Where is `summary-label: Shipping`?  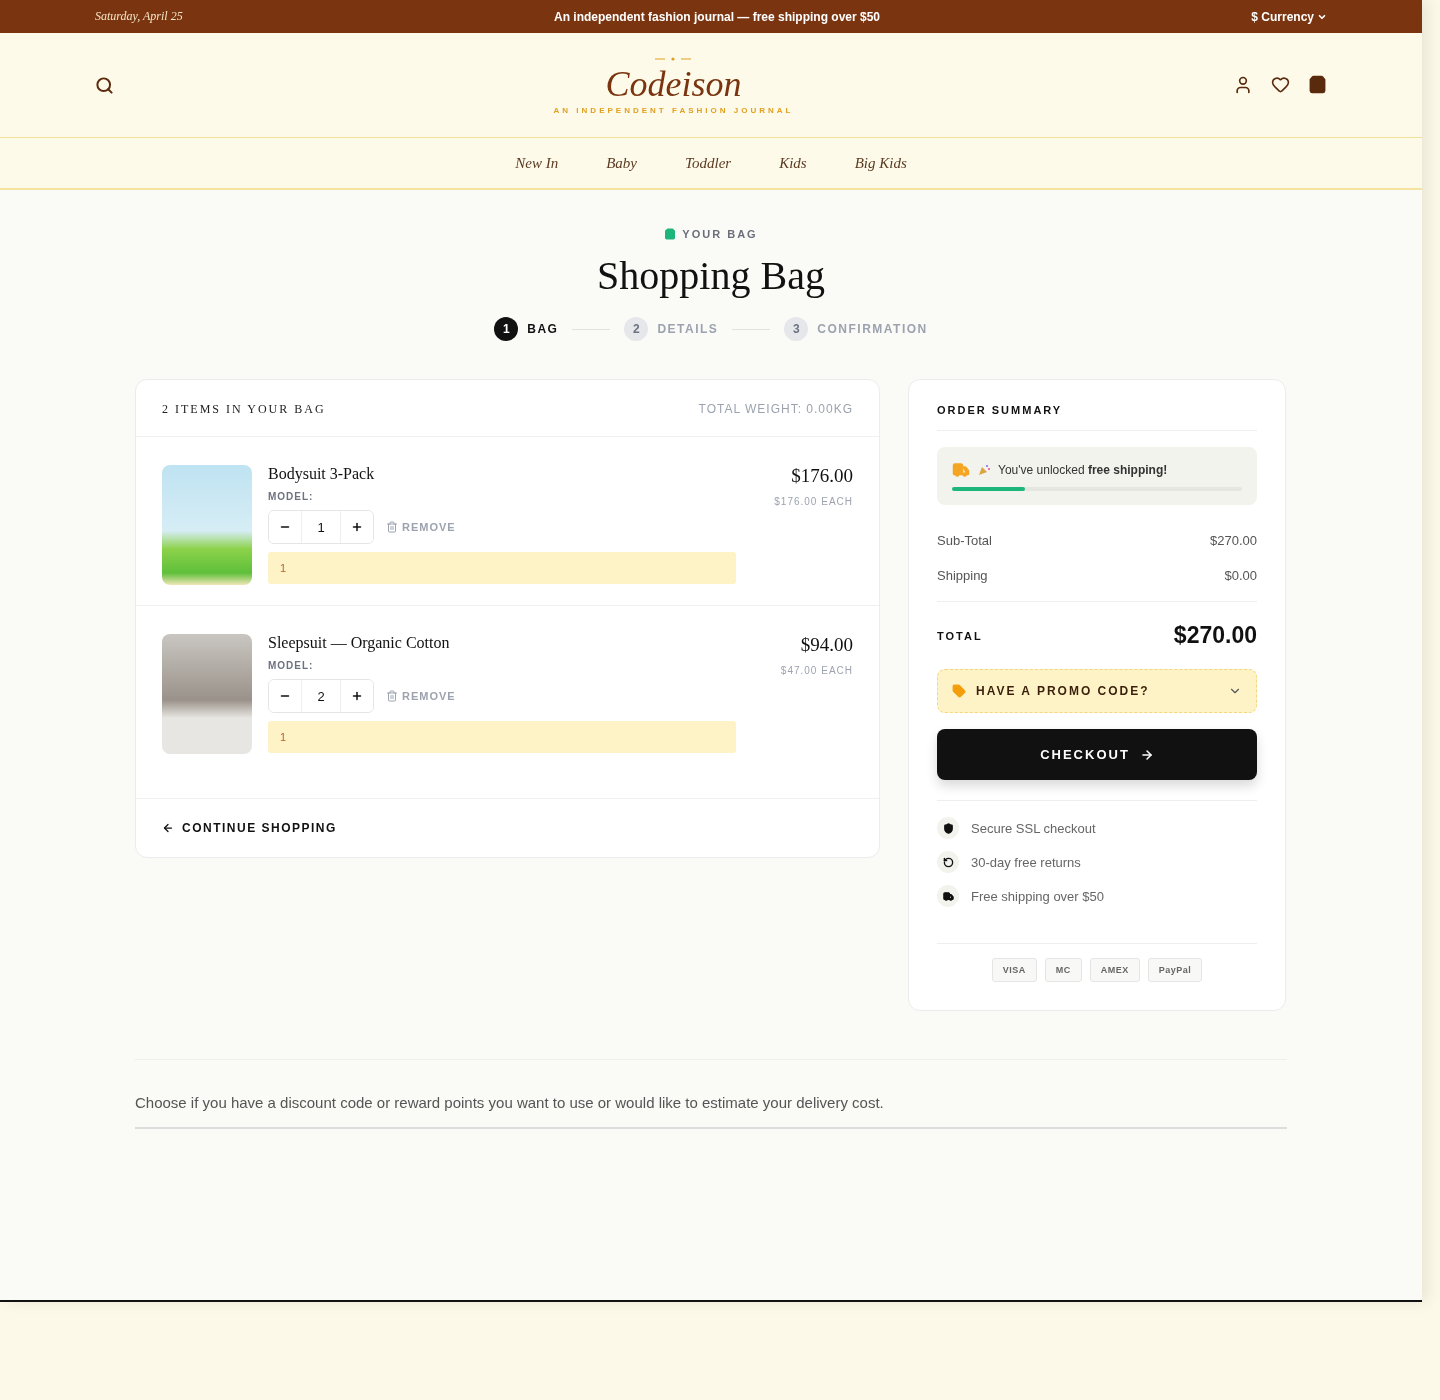
summary-label: Shipping is located at coordinates (962, 575).